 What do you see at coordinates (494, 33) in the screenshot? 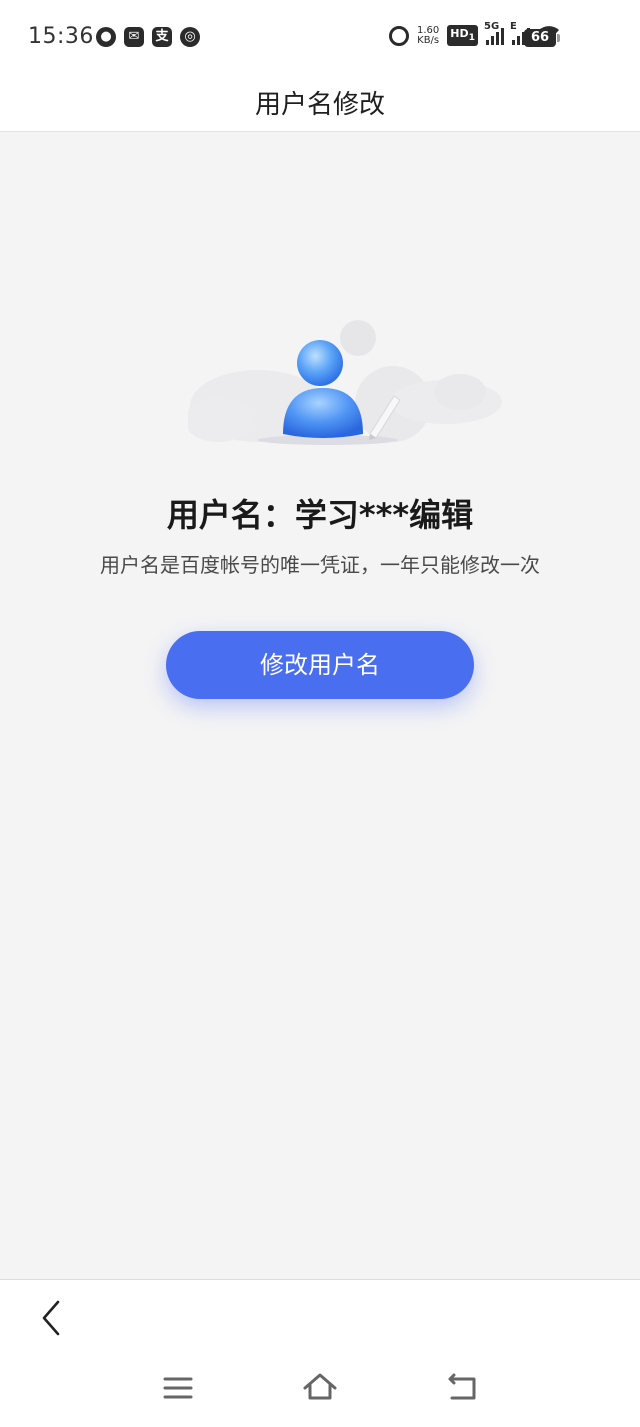
I see `signal-5g-icon: 5G` at bounding box center [494, 33].